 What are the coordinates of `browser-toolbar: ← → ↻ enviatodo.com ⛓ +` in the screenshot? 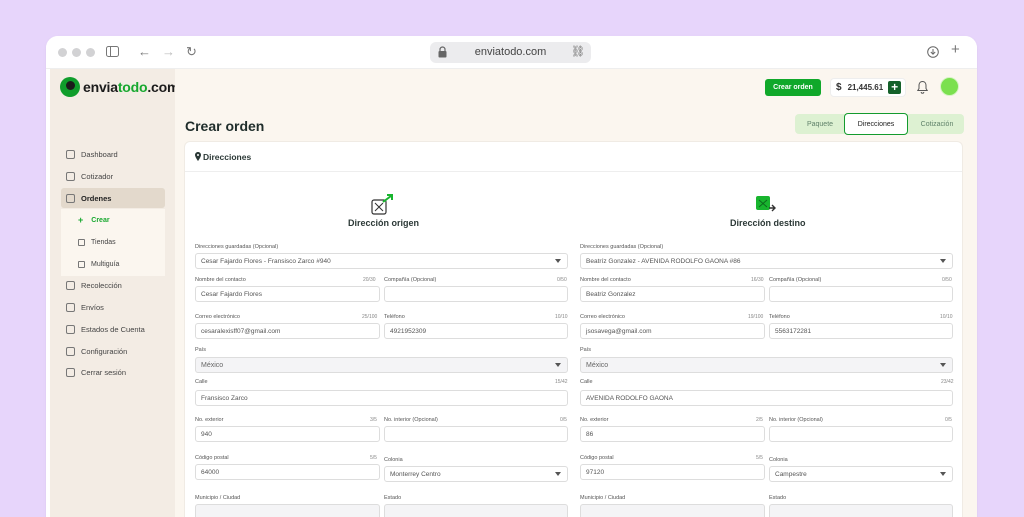 It's located at (511, 52).